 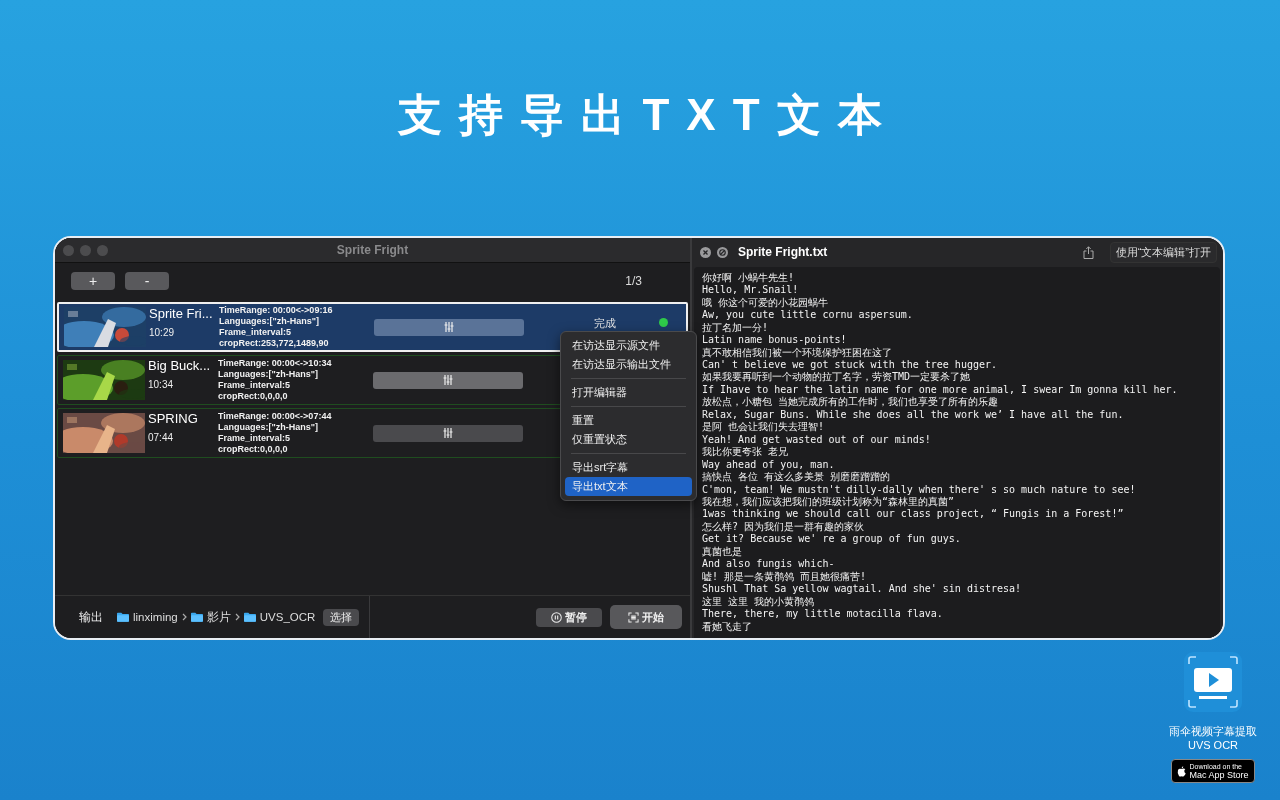 I want to click on text-line: 是阿 也会让我们失去理智!, so click(x=764, y=427).